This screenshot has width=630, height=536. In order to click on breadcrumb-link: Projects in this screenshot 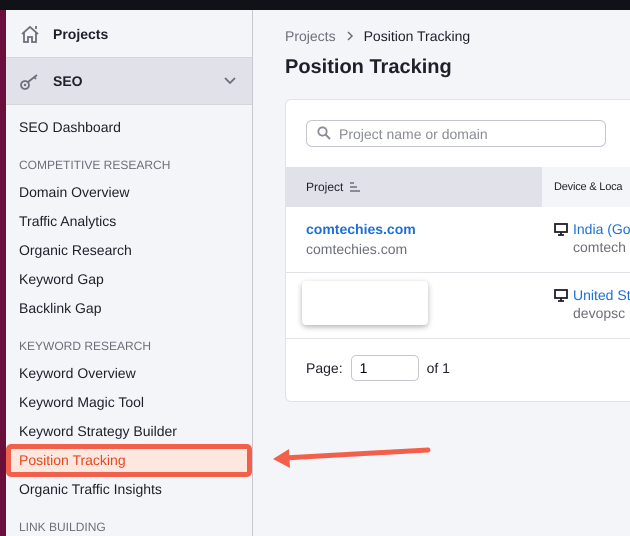, I will do `click(310, 36)`.